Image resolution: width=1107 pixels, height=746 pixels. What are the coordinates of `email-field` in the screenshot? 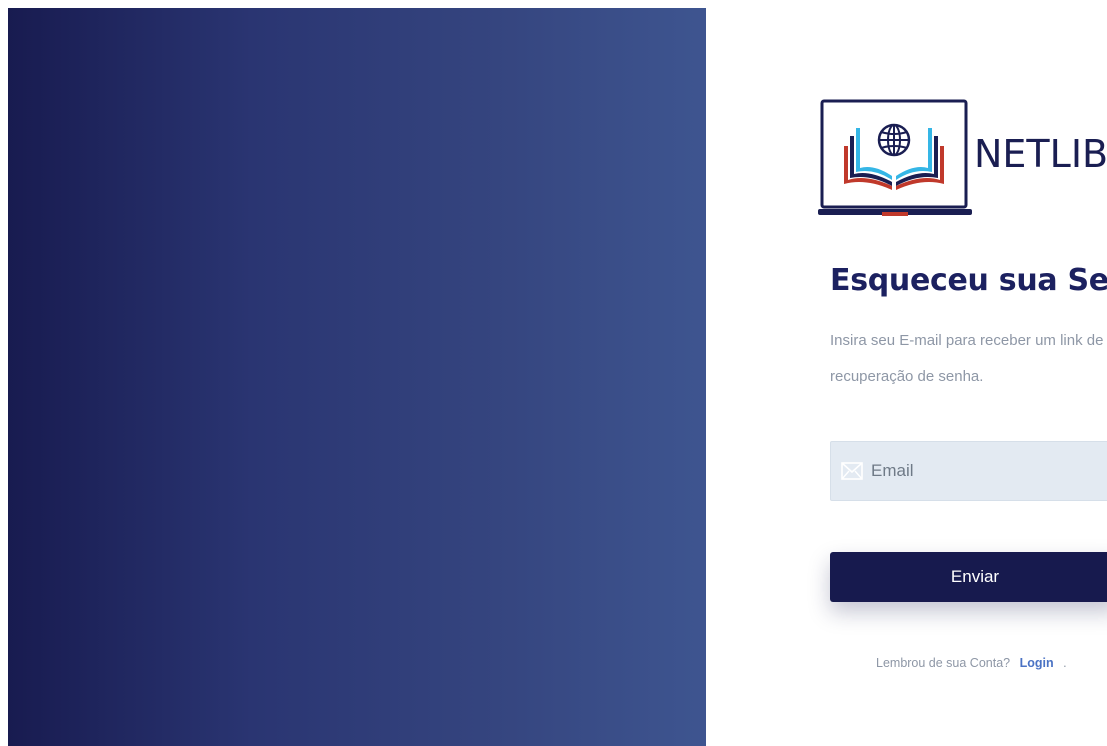 It's located at (968, 471).